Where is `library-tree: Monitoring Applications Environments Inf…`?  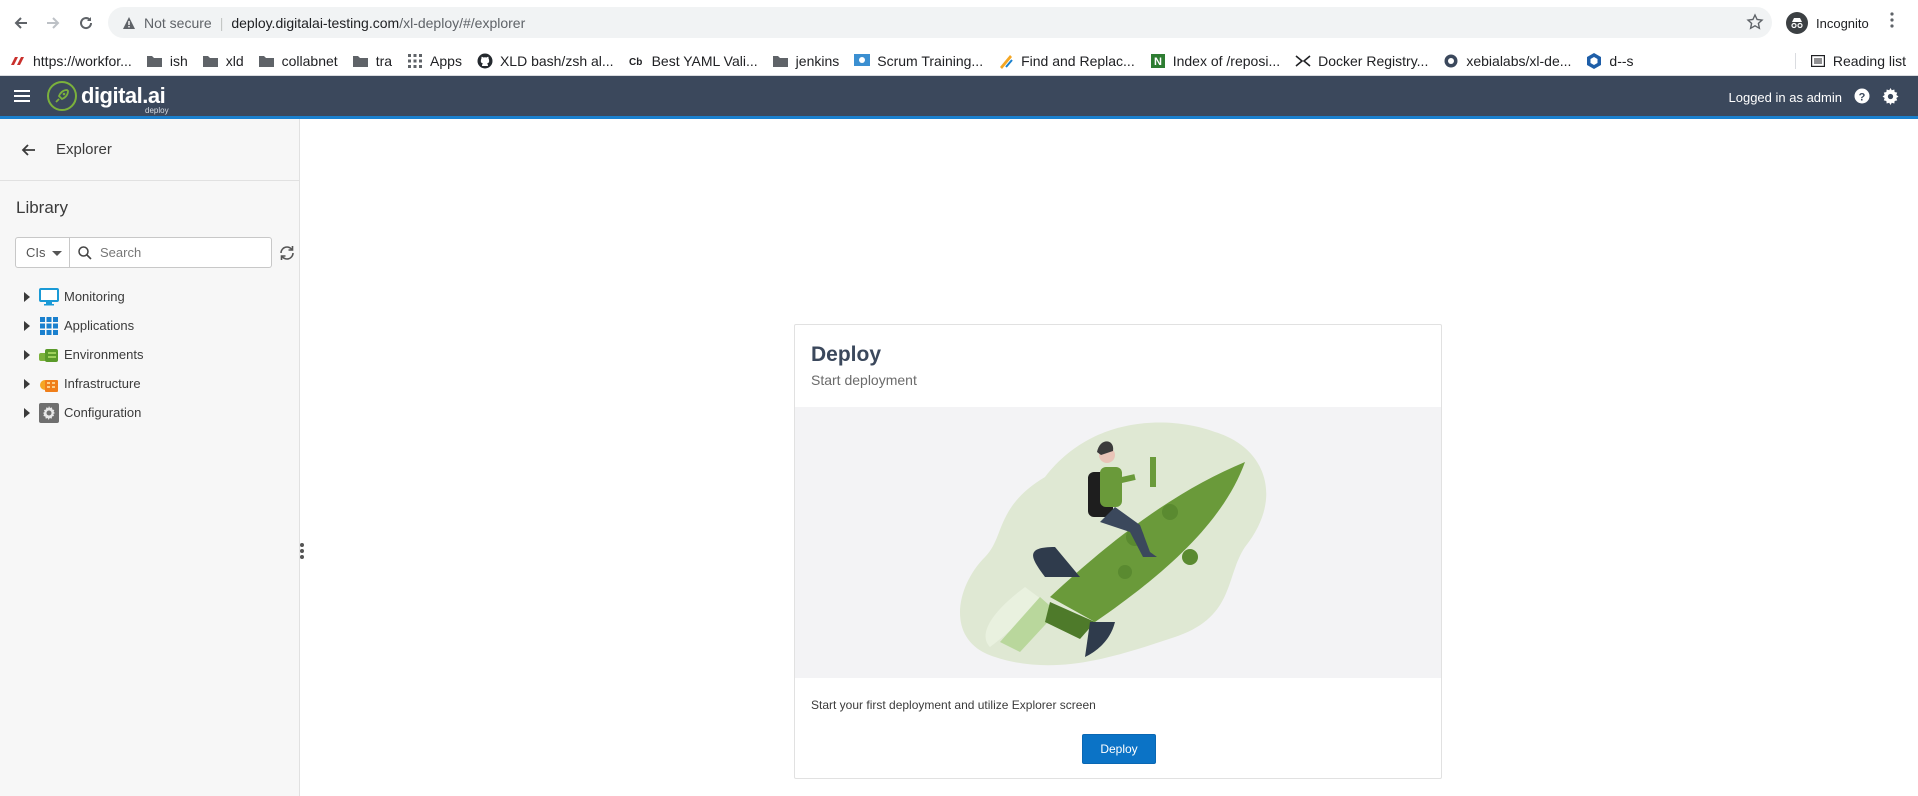 library-tree: Monitoring Applications Environments Inf… is located at coordinates (83, 354).